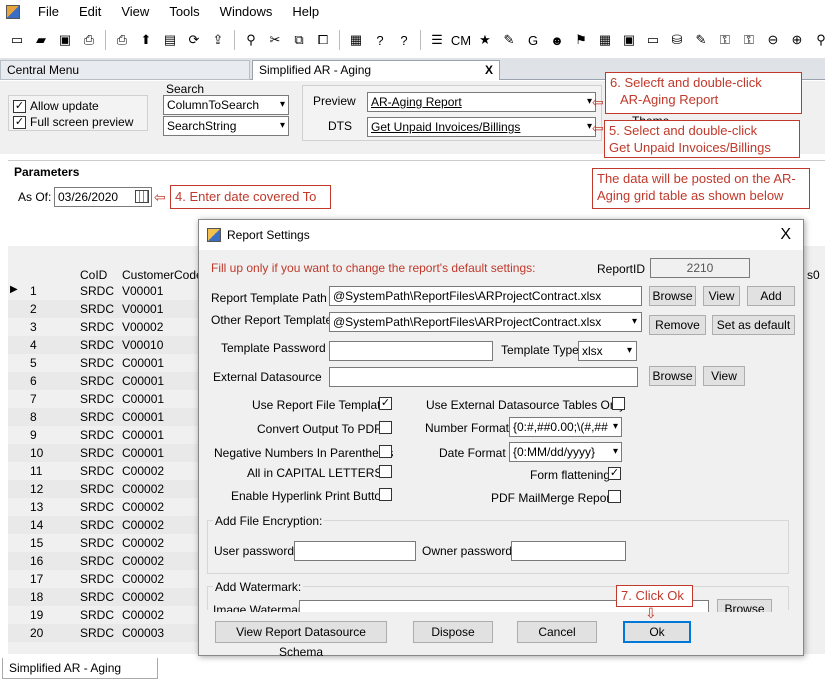 Image resolution: width=825 pixels, height=679 pixels. Describe the element at coordinates (275, 40) in the screenshot. I see `cut-icon: ✂` at that location.